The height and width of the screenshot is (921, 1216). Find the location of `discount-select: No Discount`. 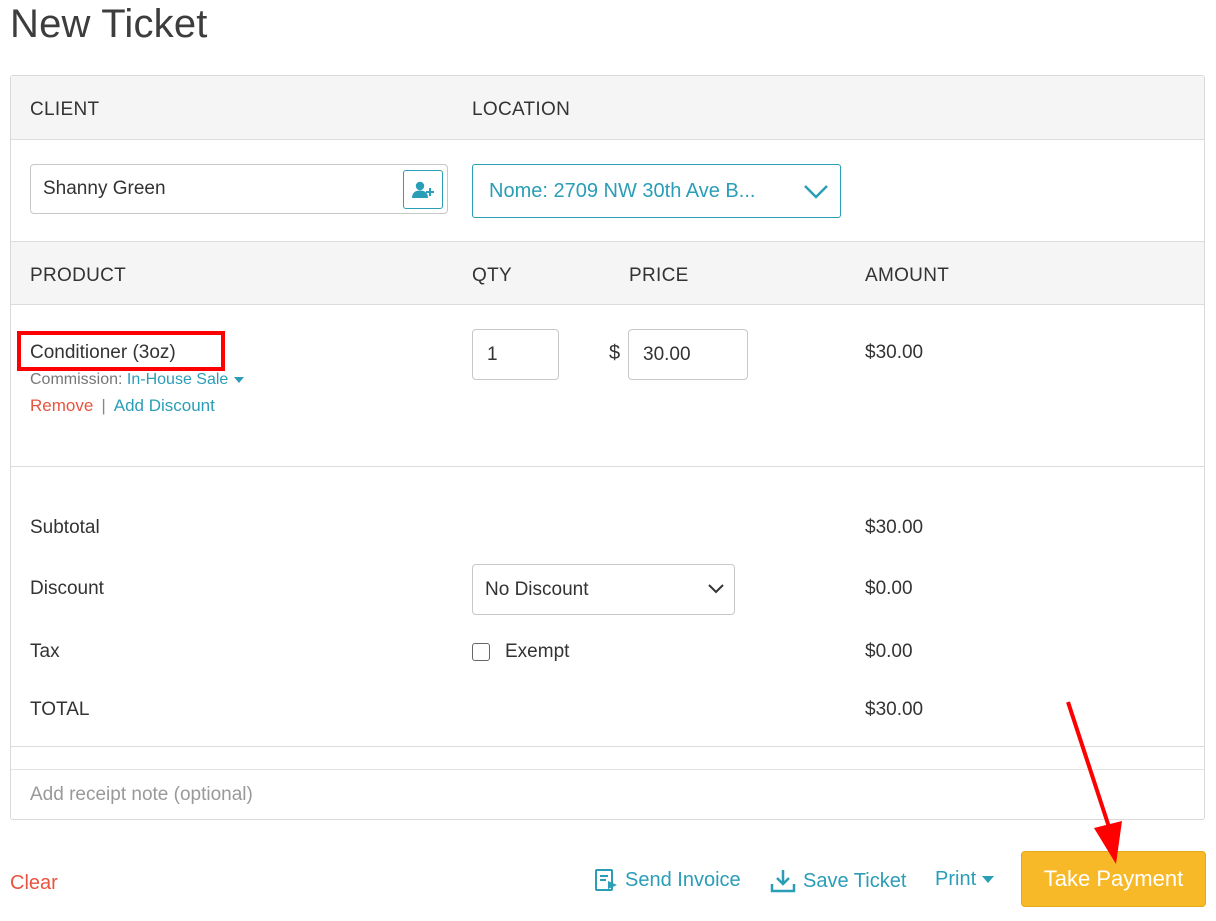

discount-select: No Discount is located at coordinates (603, 589).